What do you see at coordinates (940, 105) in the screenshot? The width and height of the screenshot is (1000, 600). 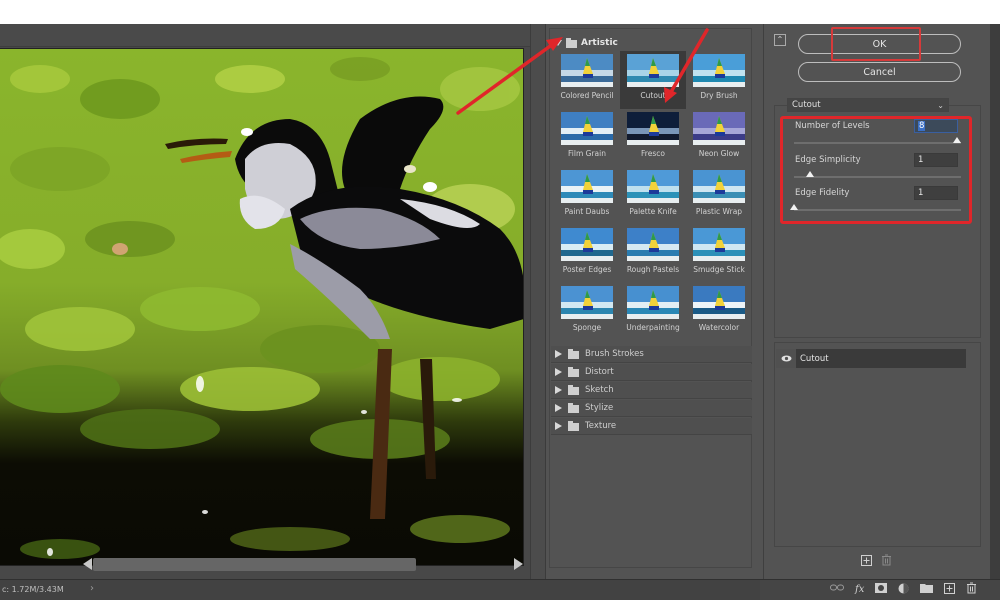 I see `chevron-down-icon: ⌄` at bounding box center [940, 105].